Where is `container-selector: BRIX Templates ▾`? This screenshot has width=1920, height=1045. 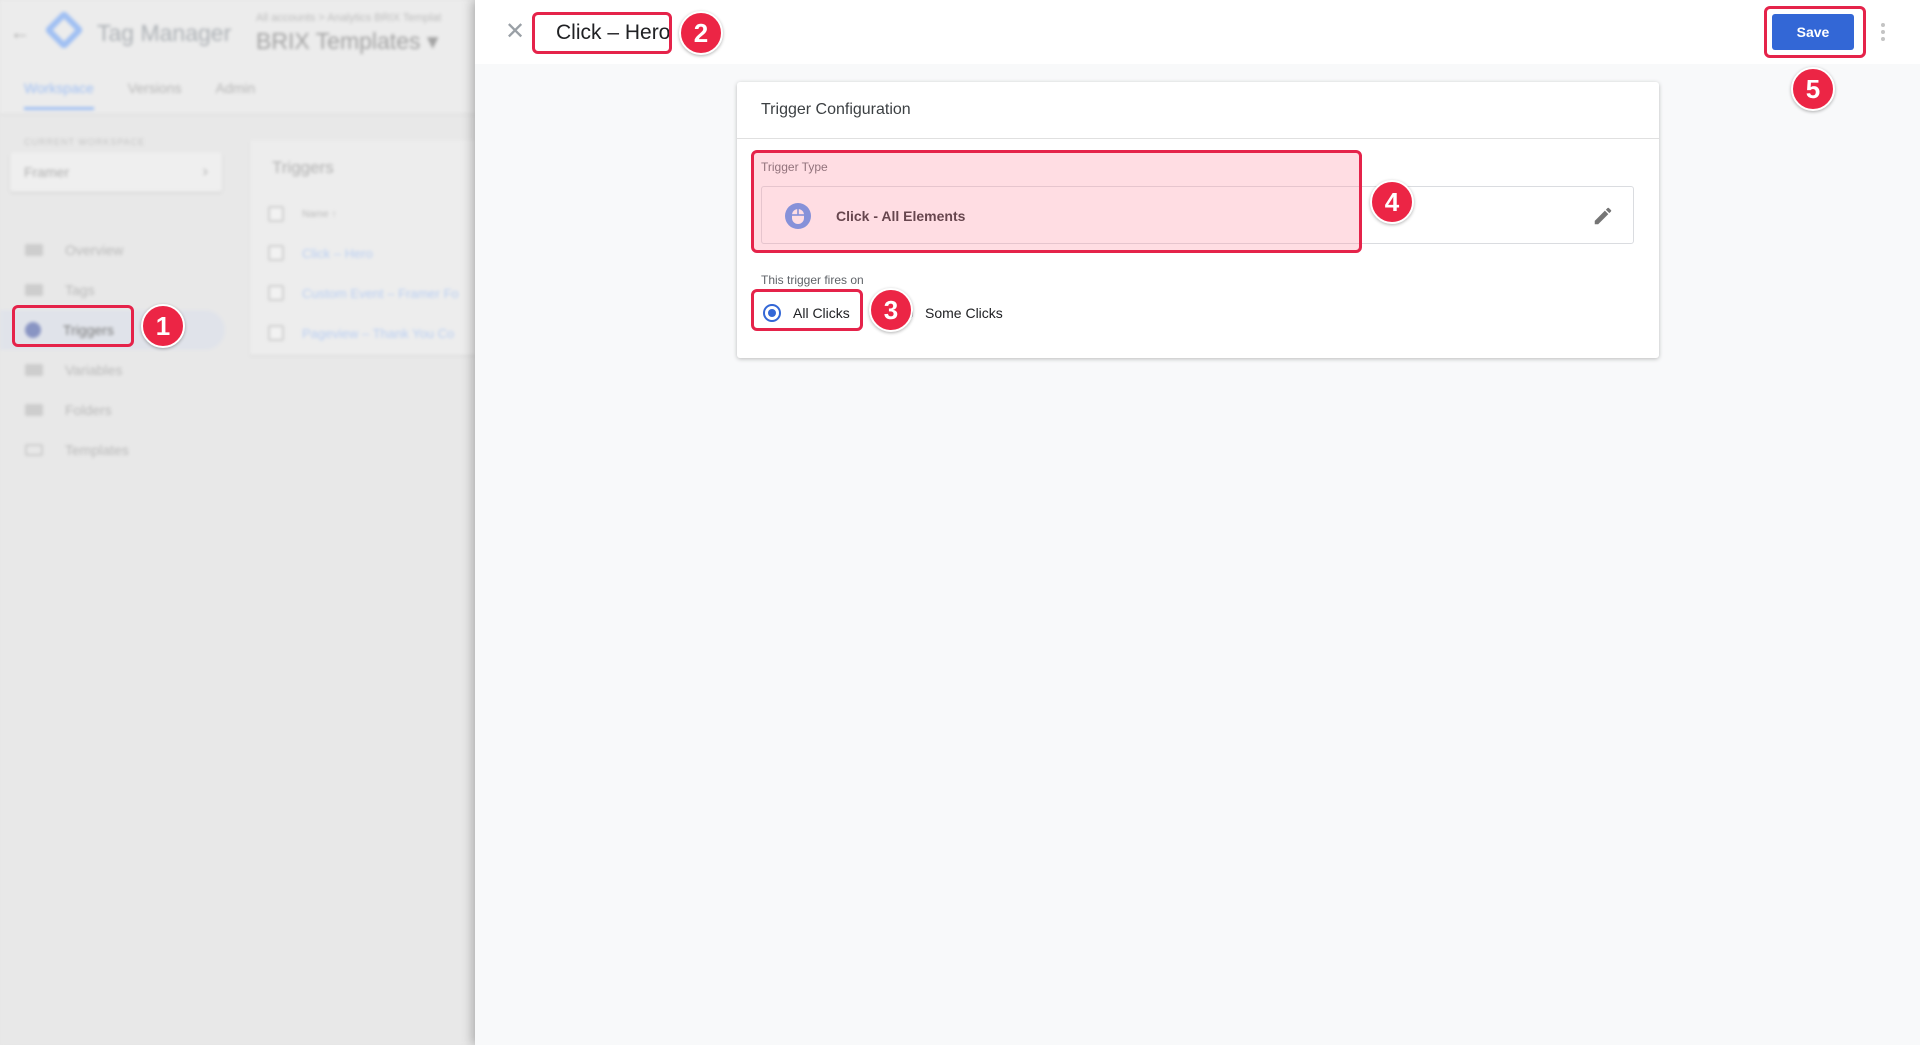
container-selector: BRIX Templates ▾ is located at coordinates (347, 41).